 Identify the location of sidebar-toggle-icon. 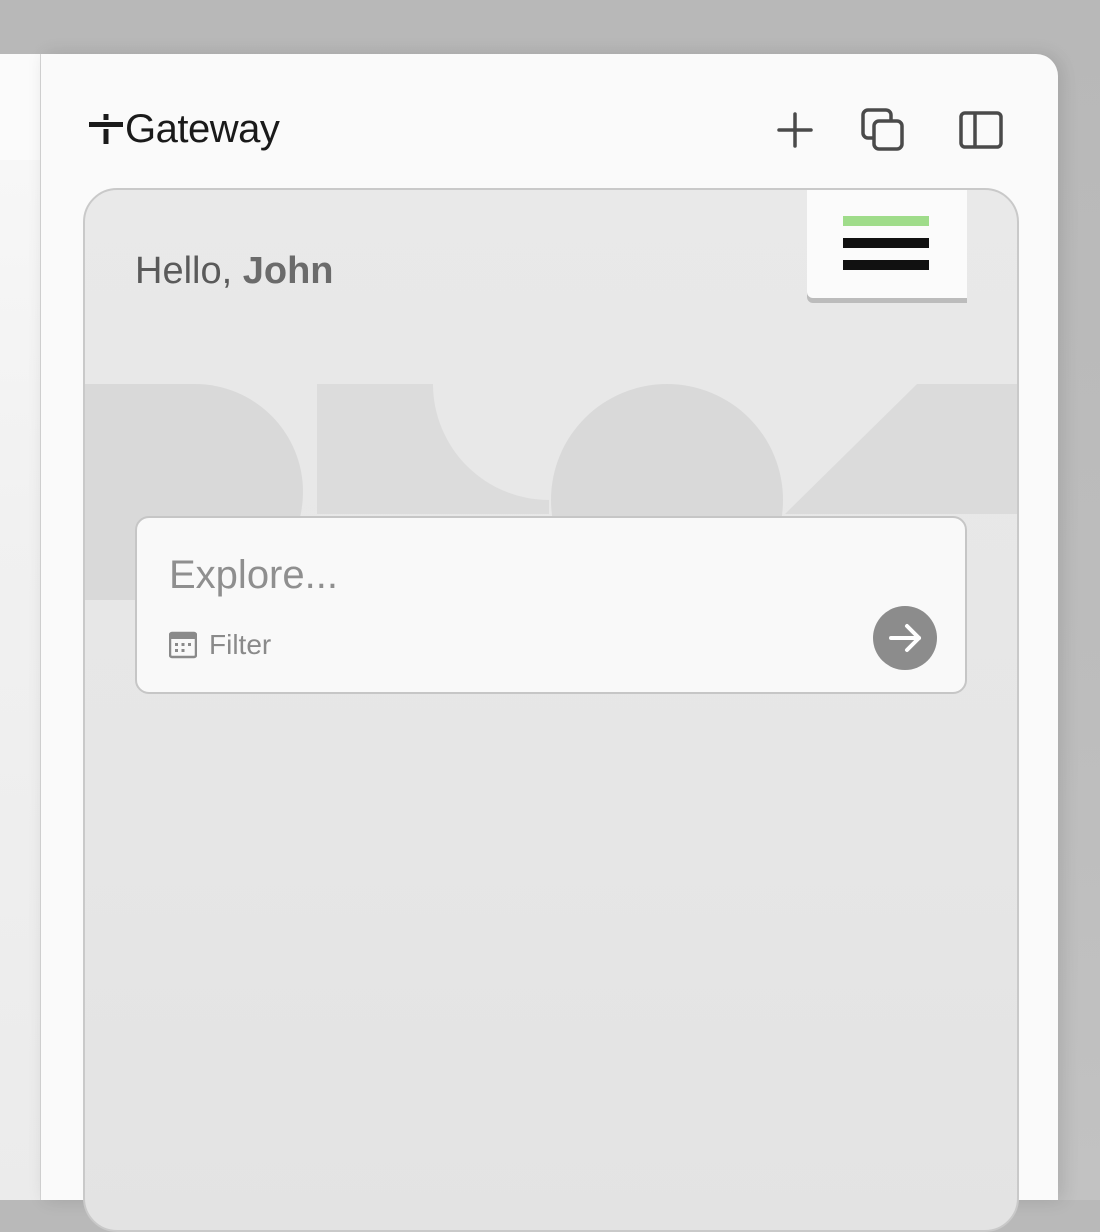
(981, 130).